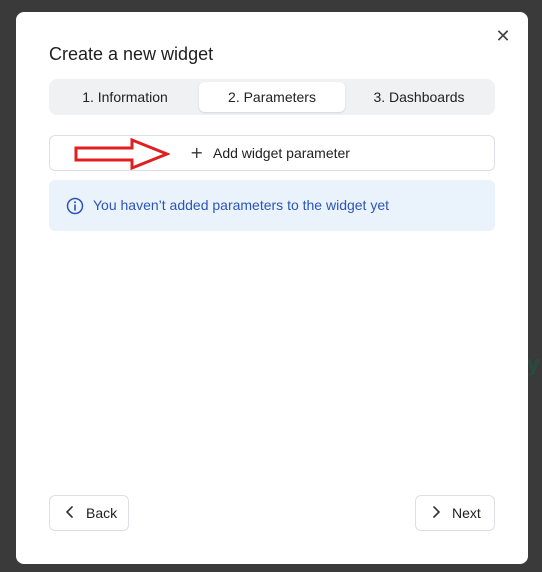 This screenshot has width=542, height=572. I want to click on add-widget-parameter-label: Add widget parameter, so click(281, 153).